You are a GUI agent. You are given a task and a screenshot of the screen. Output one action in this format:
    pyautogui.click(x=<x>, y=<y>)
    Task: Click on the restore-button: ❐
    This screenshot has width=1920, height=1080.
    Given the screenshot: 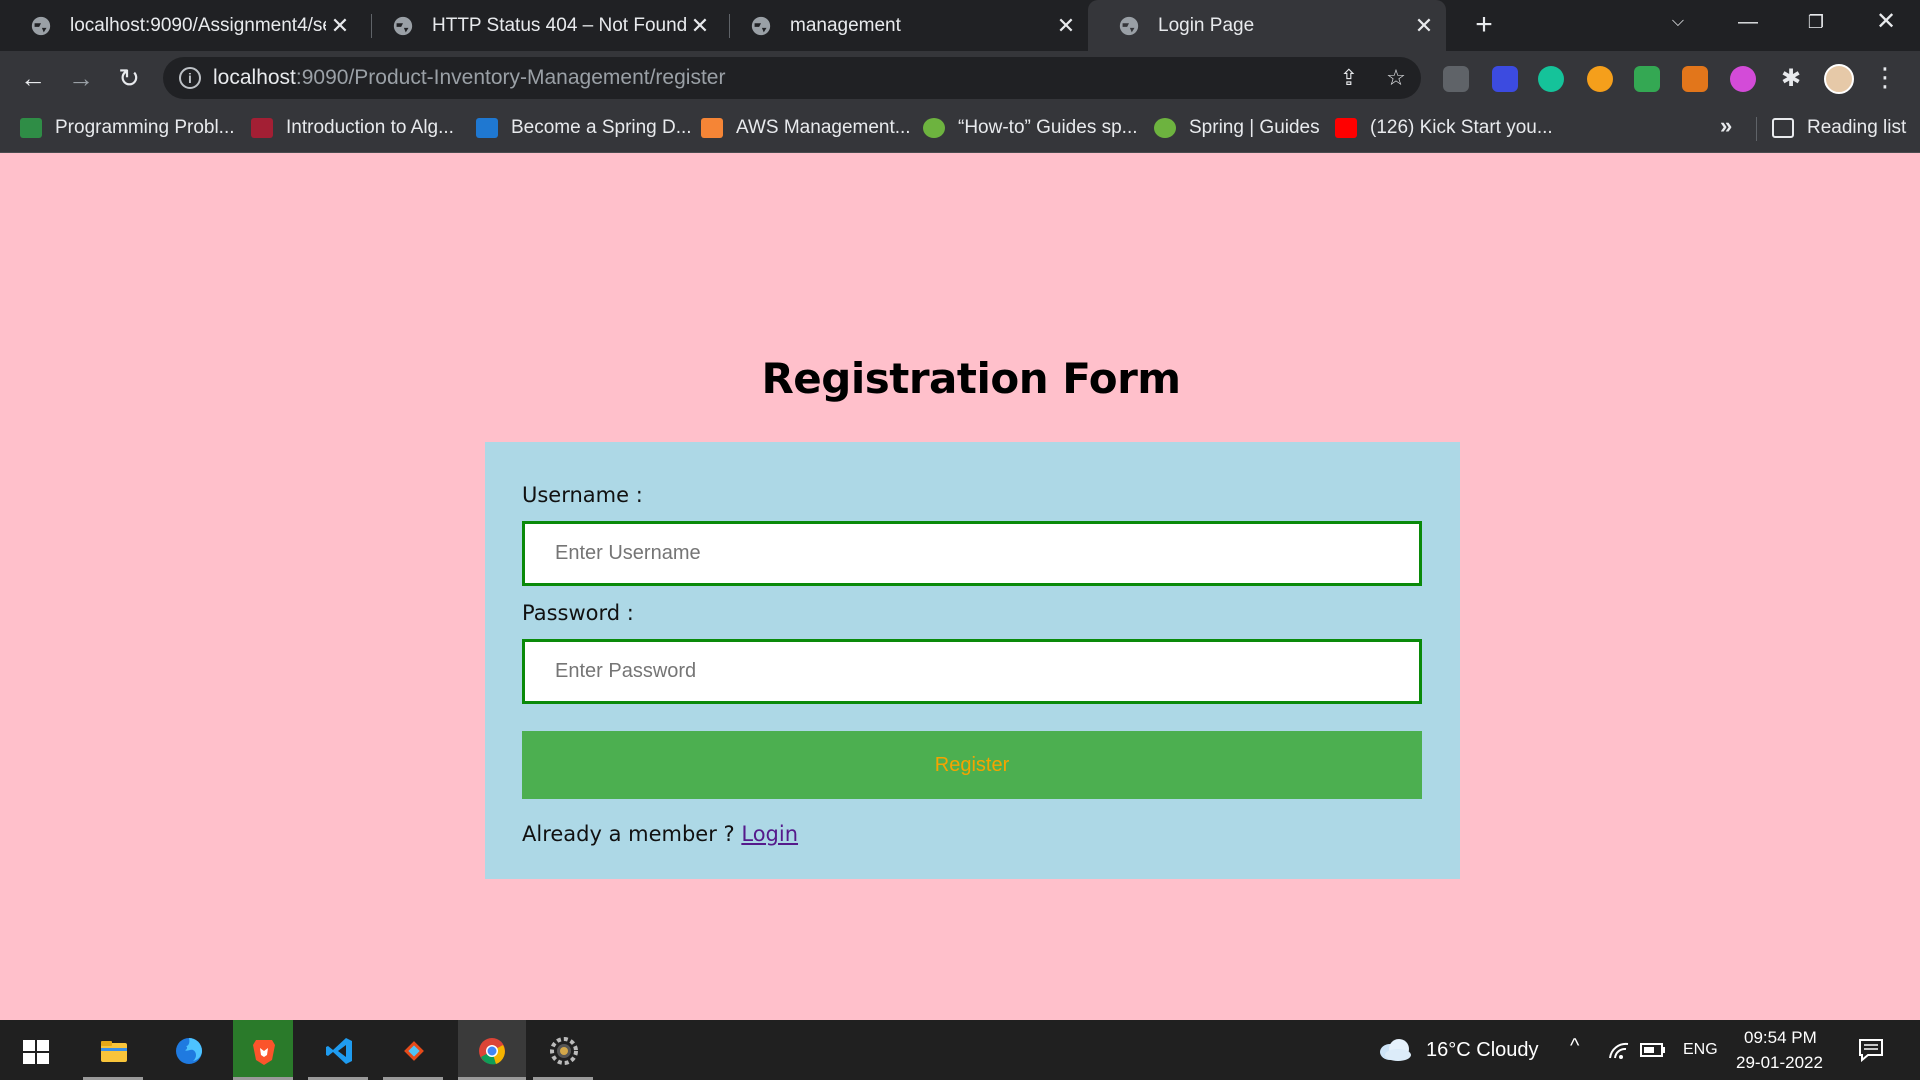 What is the action you would take?
    pyautogui.click(x=1816, y=22)
    